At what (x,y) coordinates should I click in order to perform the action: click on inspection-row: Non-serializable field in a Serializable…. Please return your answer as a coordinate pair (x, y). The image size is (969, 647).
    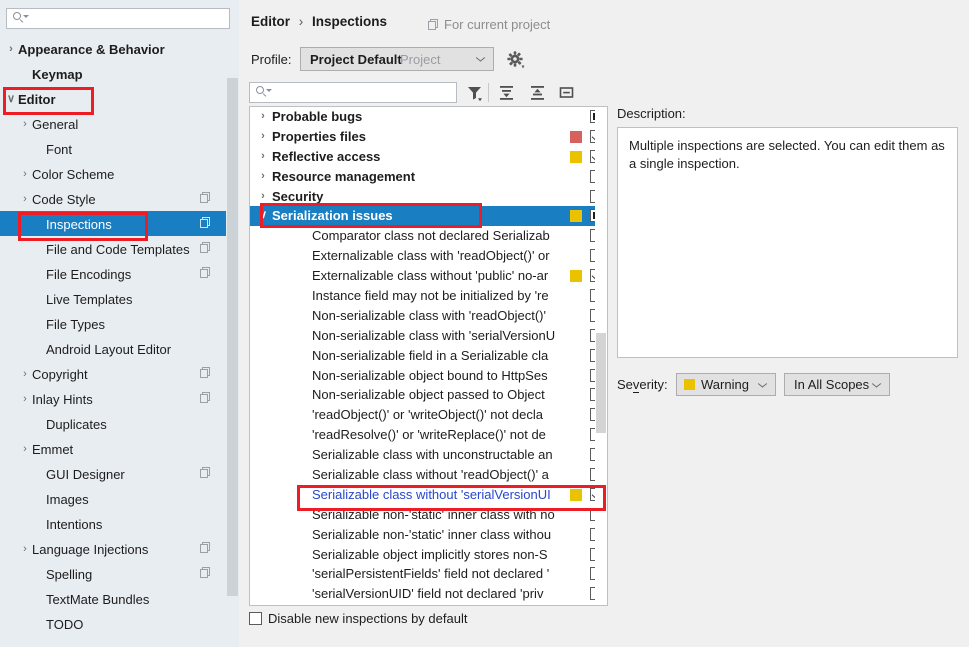
    Looking at the image, I should click on (428, 356).